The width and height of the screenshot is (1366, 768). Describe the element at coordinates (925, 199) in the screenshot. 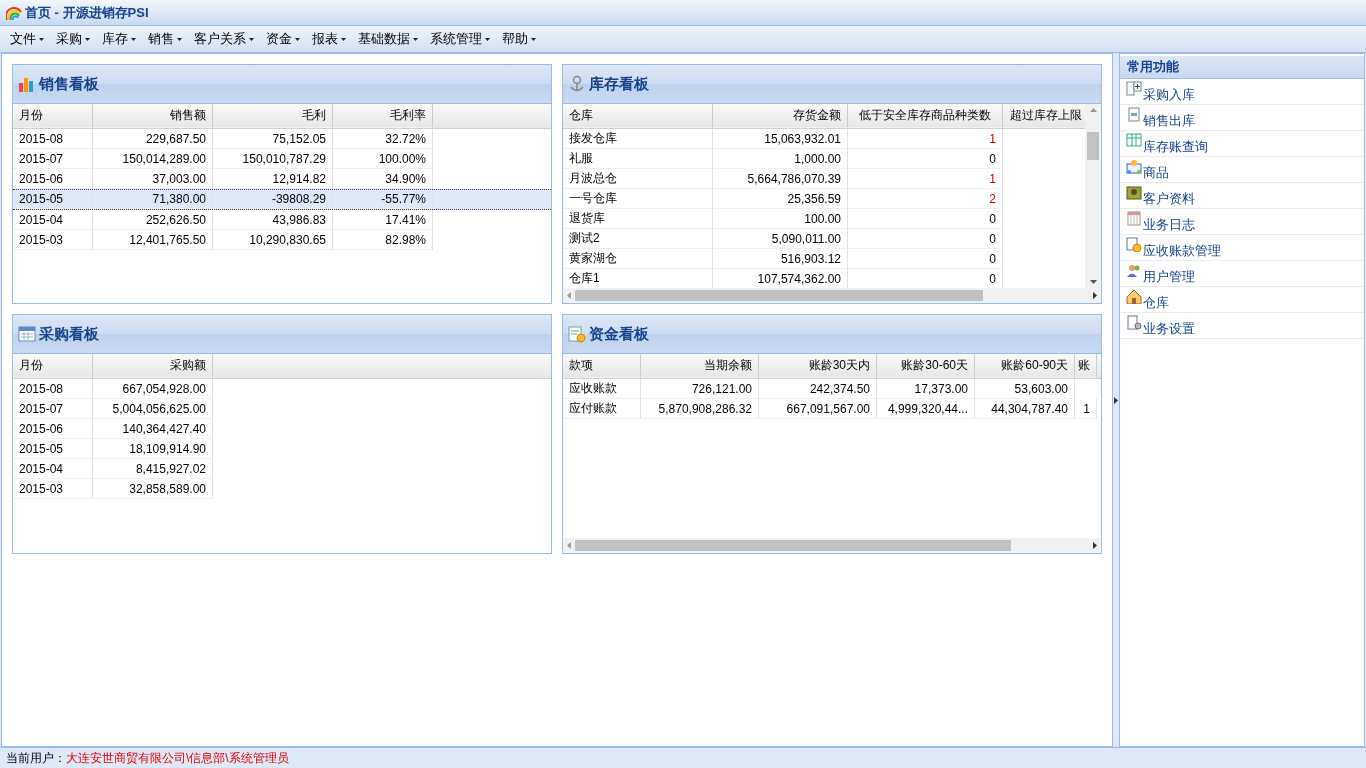

I see `table-cell: 2` at that location.